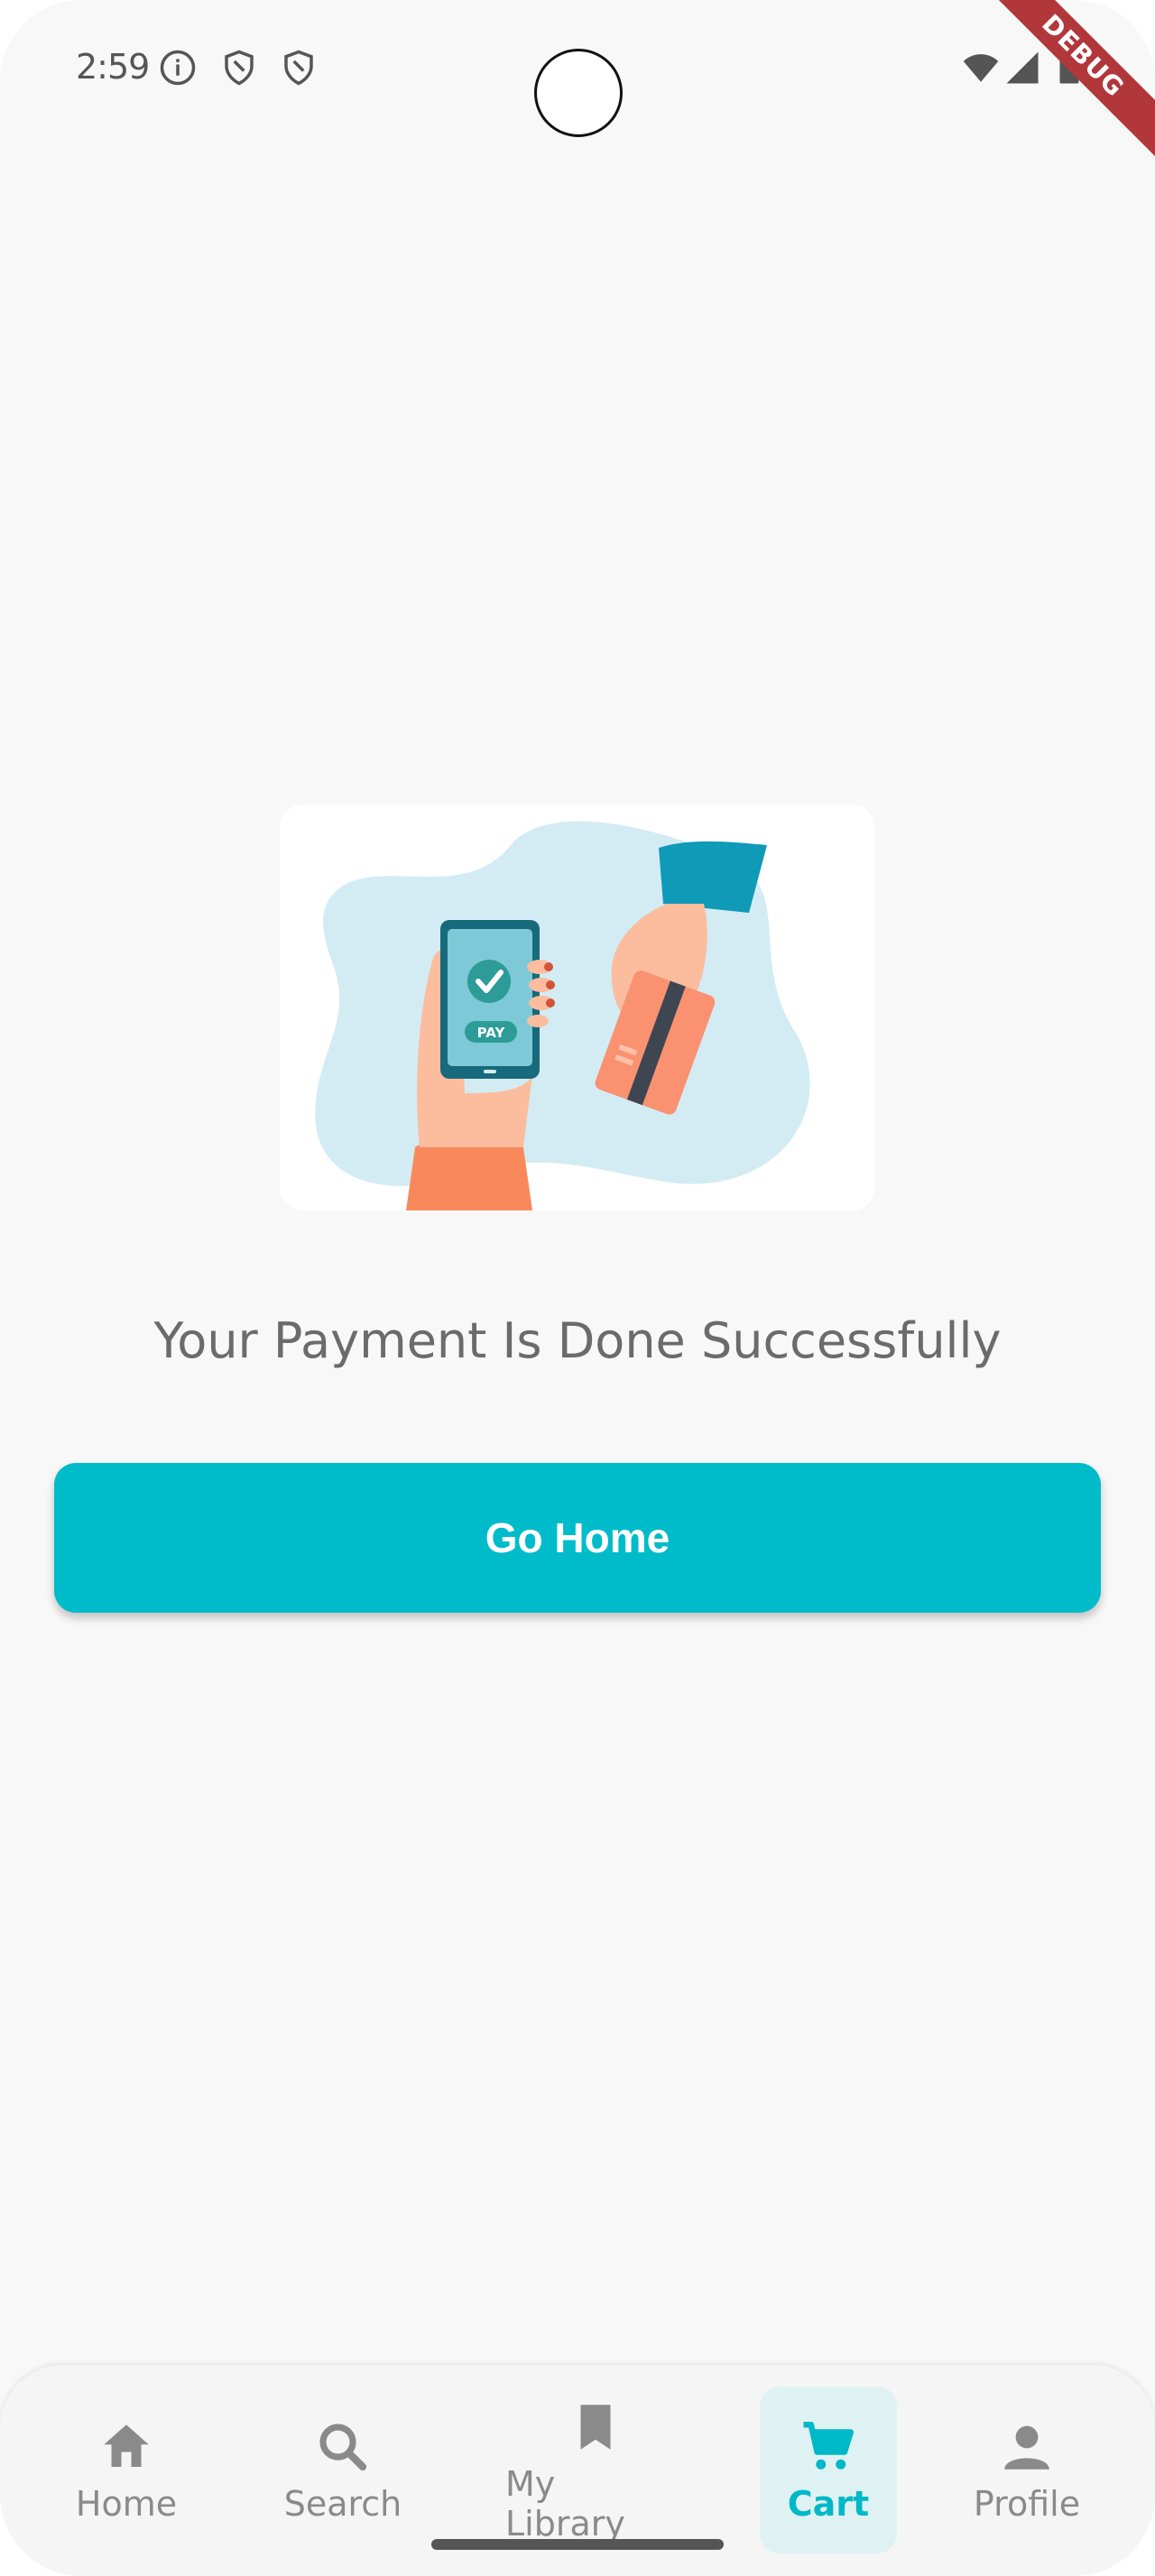  I want to click on go-home-label: Go Home, so click(577, 1537).